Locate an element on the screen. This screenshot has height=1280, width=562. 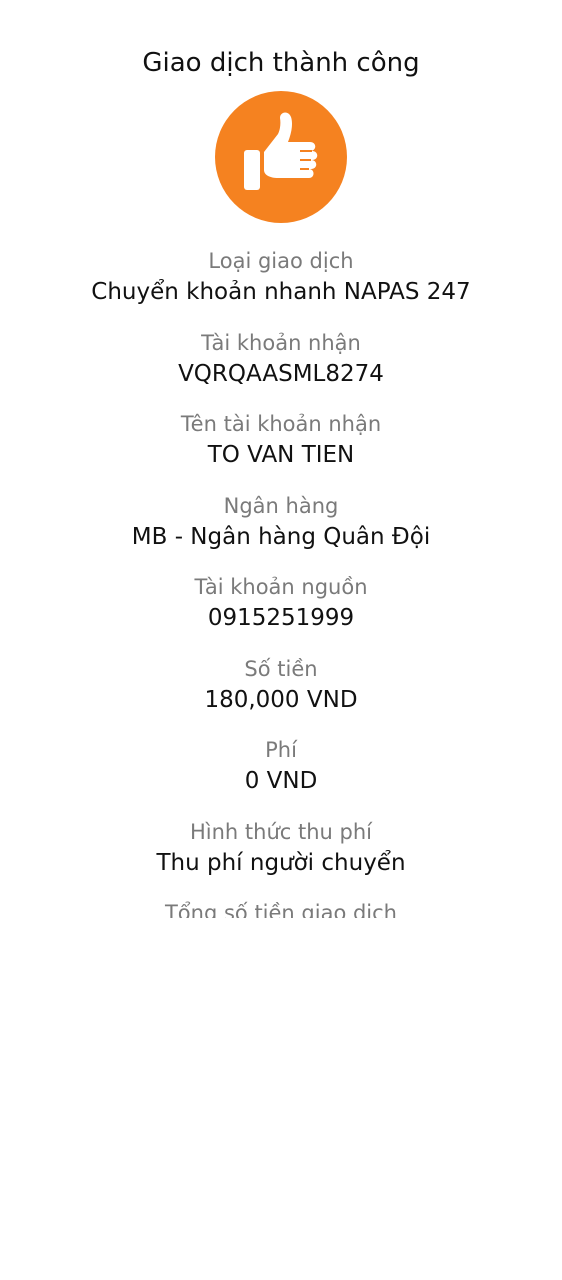
detail-label: Ngân hàng is located at coordinates (281, 505).